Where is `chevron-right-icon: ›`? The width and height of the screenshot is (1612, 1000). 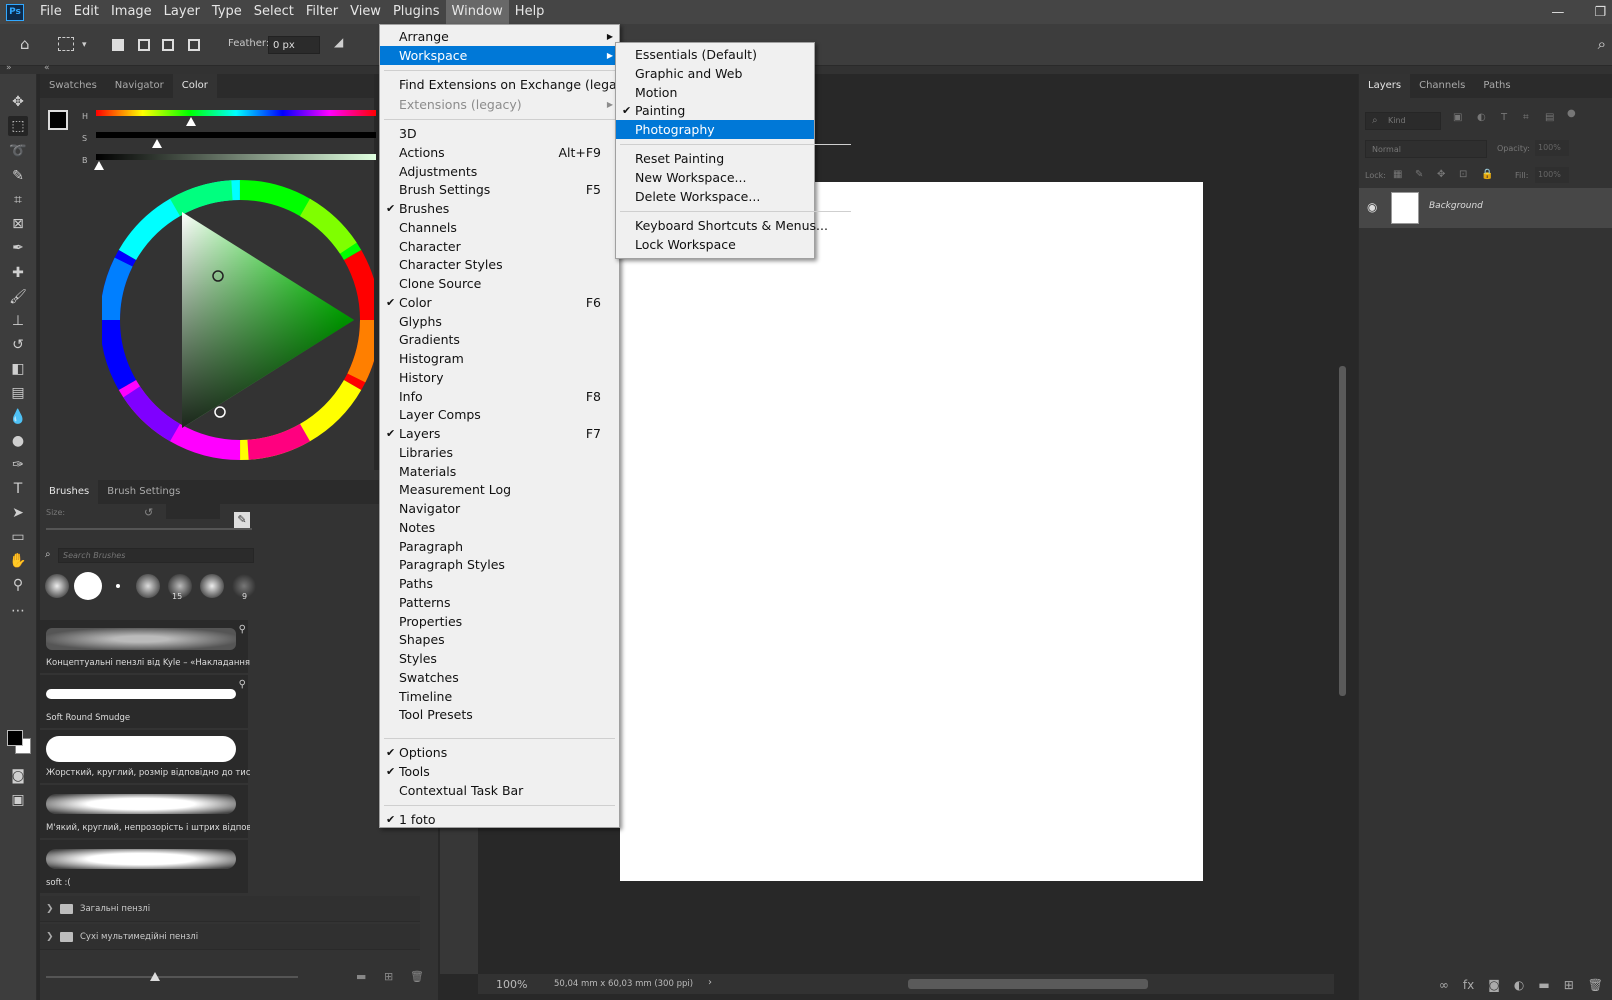 chevron-right-icon: › is located at coordinates (710, 982).